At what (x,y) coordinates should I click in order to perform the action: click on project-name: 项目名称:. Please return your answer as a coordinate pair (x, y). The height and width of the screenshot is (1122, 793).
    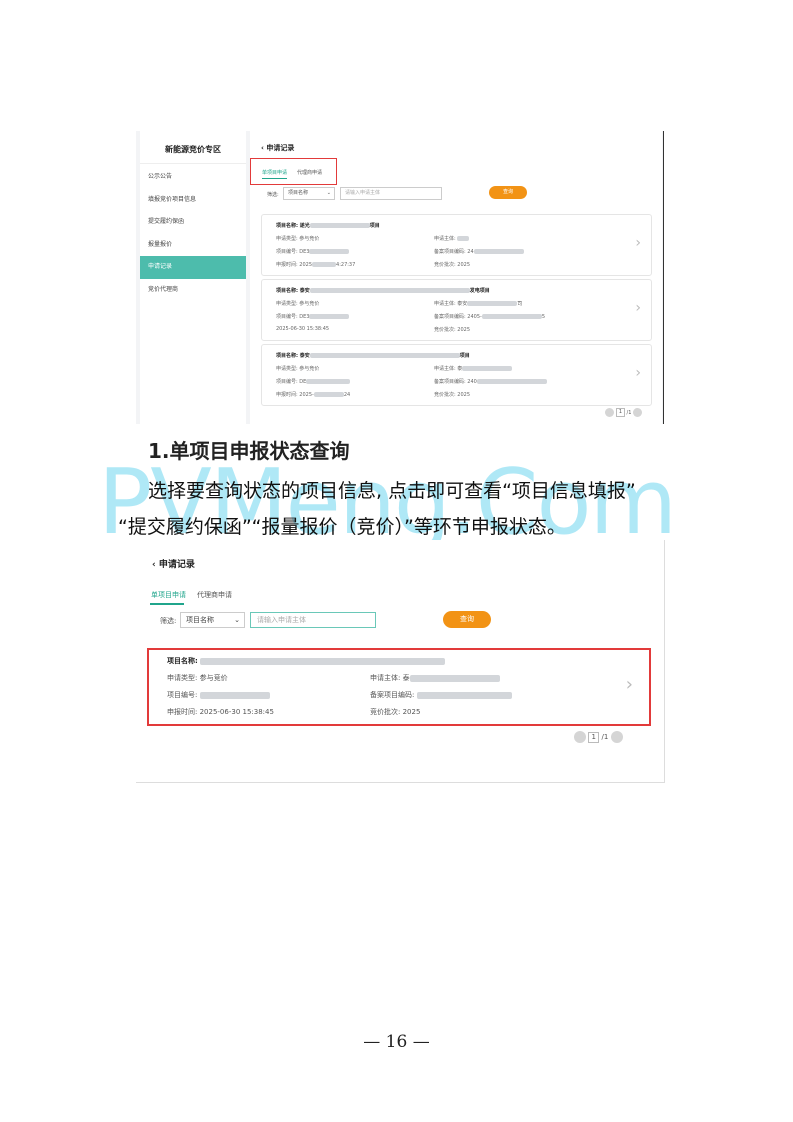
    Looking at the image, I should click on (306, 661).